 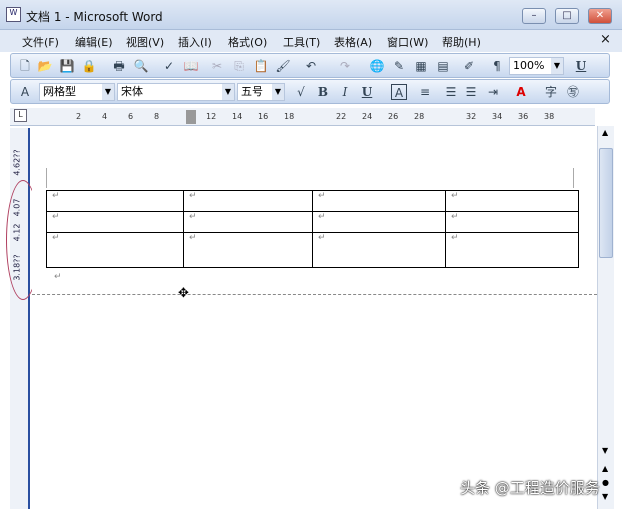 What do you see at coordinates (94, 17) in the screenshot?
I see `window-title: 文档 1 - Microsoft Word` at bounding box center [94, 17].